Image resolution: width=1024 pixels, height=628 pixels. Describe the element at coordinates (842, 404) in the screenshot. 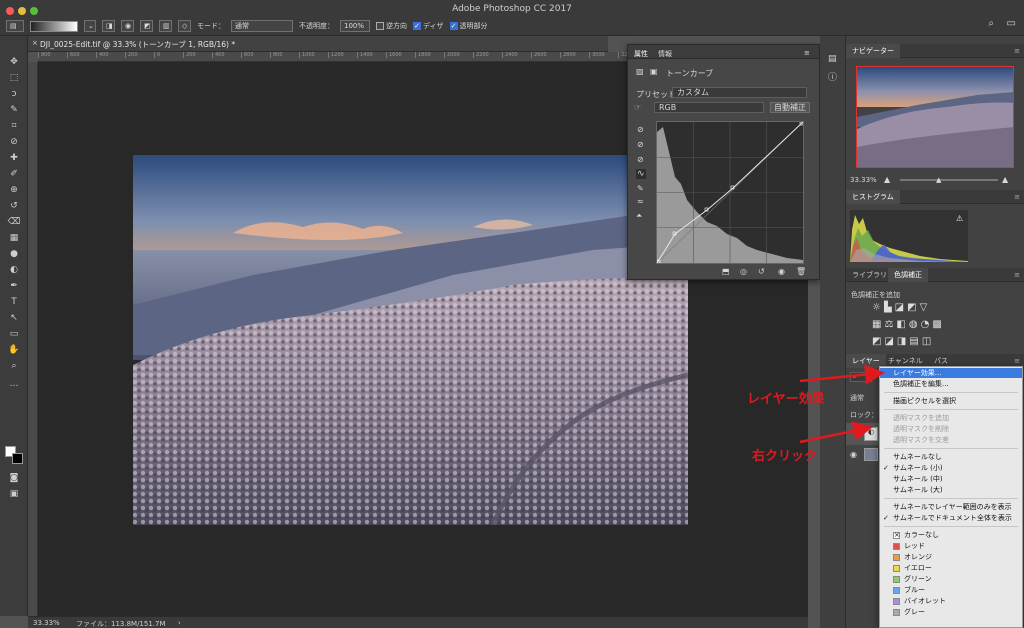

I see `annotation-arrows` at that location.